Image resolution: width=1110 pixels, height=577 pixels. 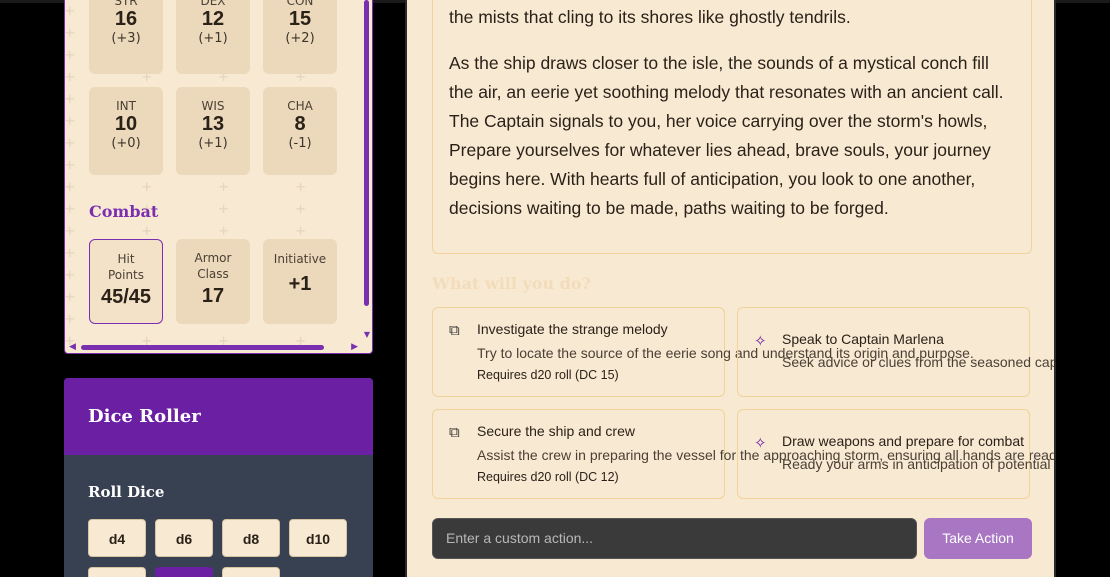 I want to click on ability-modifier: (+2), so click(x=300, y=38).